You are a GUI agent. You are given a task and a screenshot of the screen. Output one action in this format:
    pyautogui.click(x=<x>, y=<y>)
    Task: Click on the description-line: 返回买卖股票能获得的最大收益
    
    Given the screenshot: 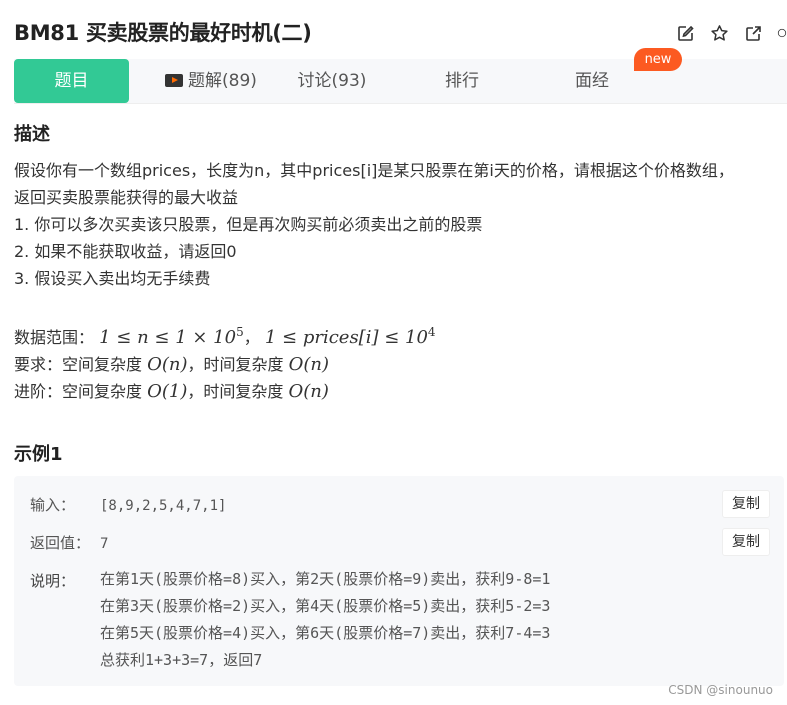 What is the action you would take?
    pyautogui.click(x=126, y=197)
    